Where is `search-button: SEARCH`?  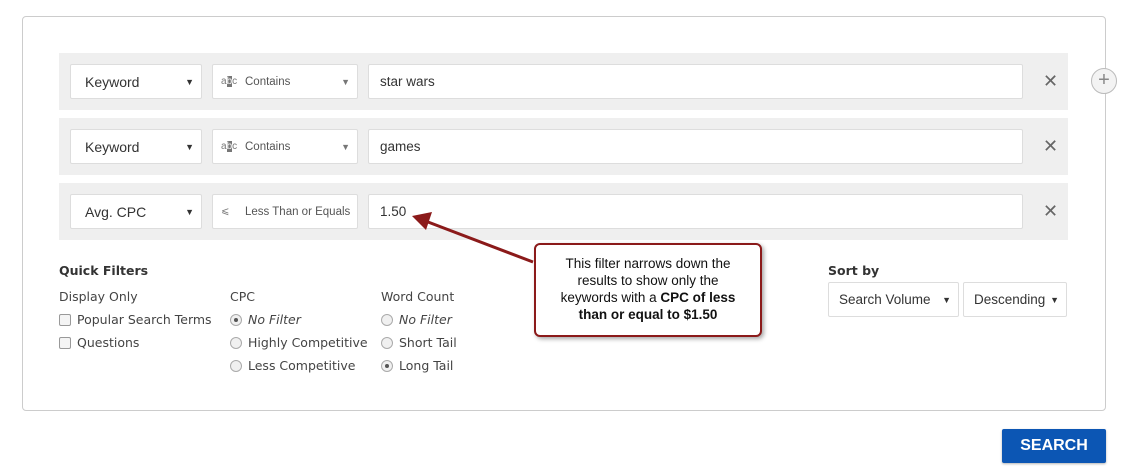
search-button: SEARCH is located at coordinates (1054, 446).